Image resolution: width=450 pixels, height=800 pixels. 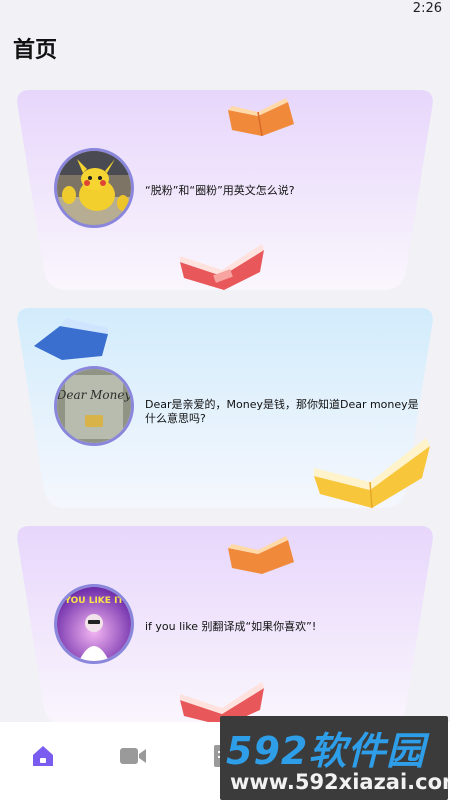 I want to click on tab-home, so click(x=43, y=756).